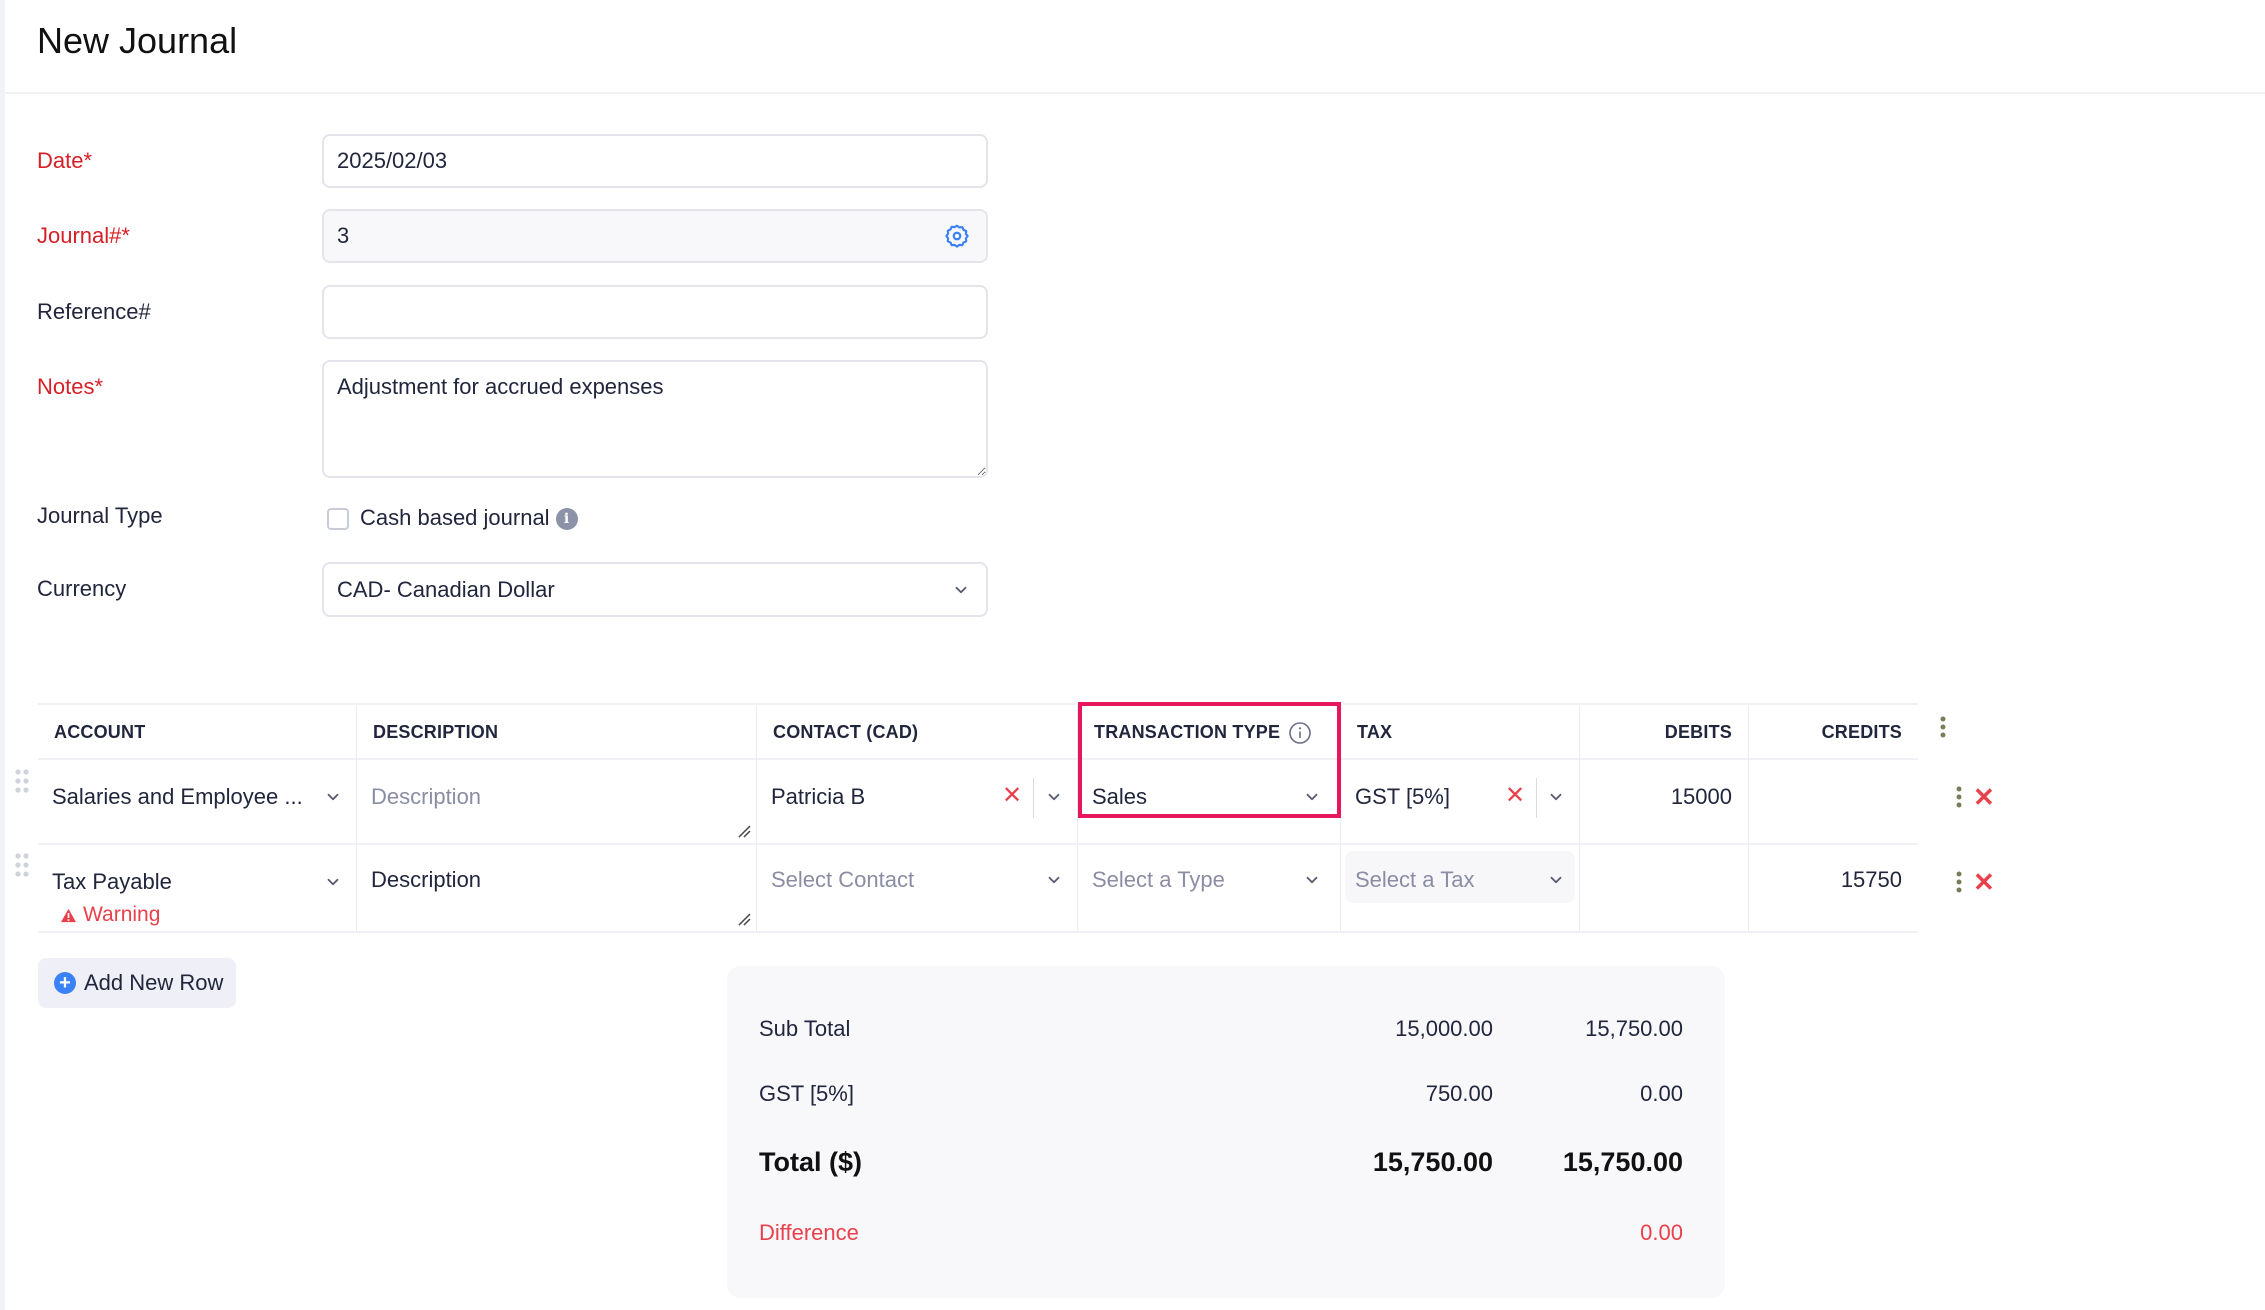  Describe the element at coordinates (1943, 727) in the screenshot. I see `table-options-kebab-icon` at that location.